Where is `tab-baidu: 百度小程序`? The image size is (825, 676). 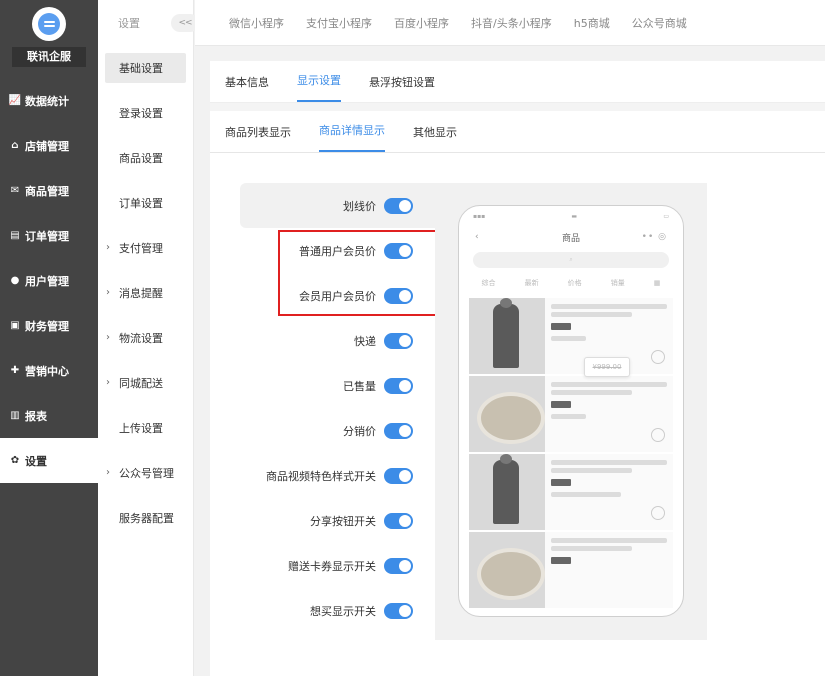
tab-baidu: 百度小程序 is located at coordinates (421, 23).